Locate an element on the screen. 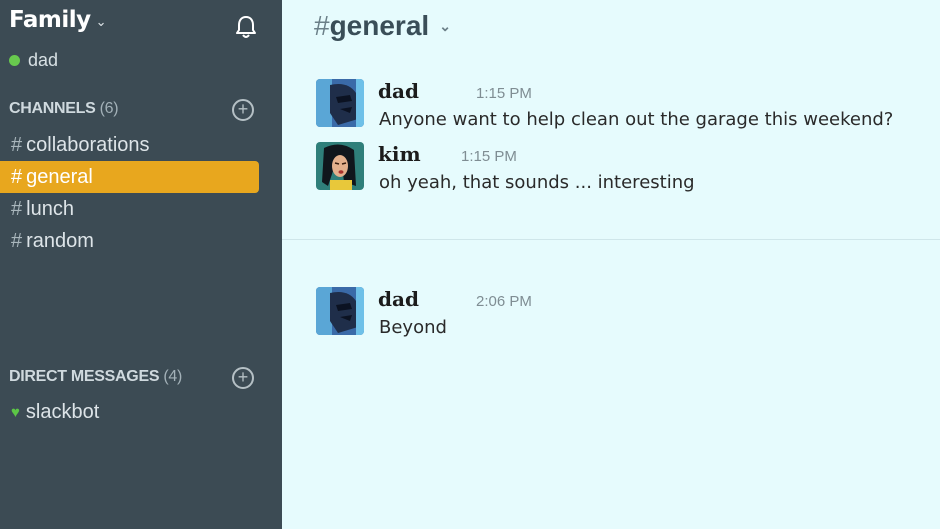 The height and width of the screenshot is (529, 940). channels-heading: CHANNELS (6) is located at coordinates (64, 109).